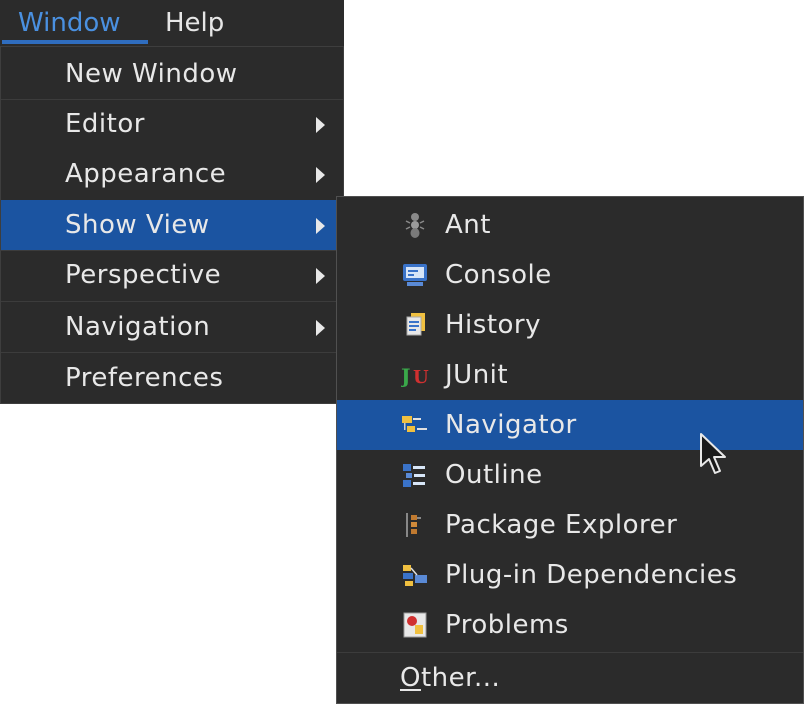 The width and height of the screenshot is (804, 704). I want to click on submenu-item-label: Ant, so click(468, 225).